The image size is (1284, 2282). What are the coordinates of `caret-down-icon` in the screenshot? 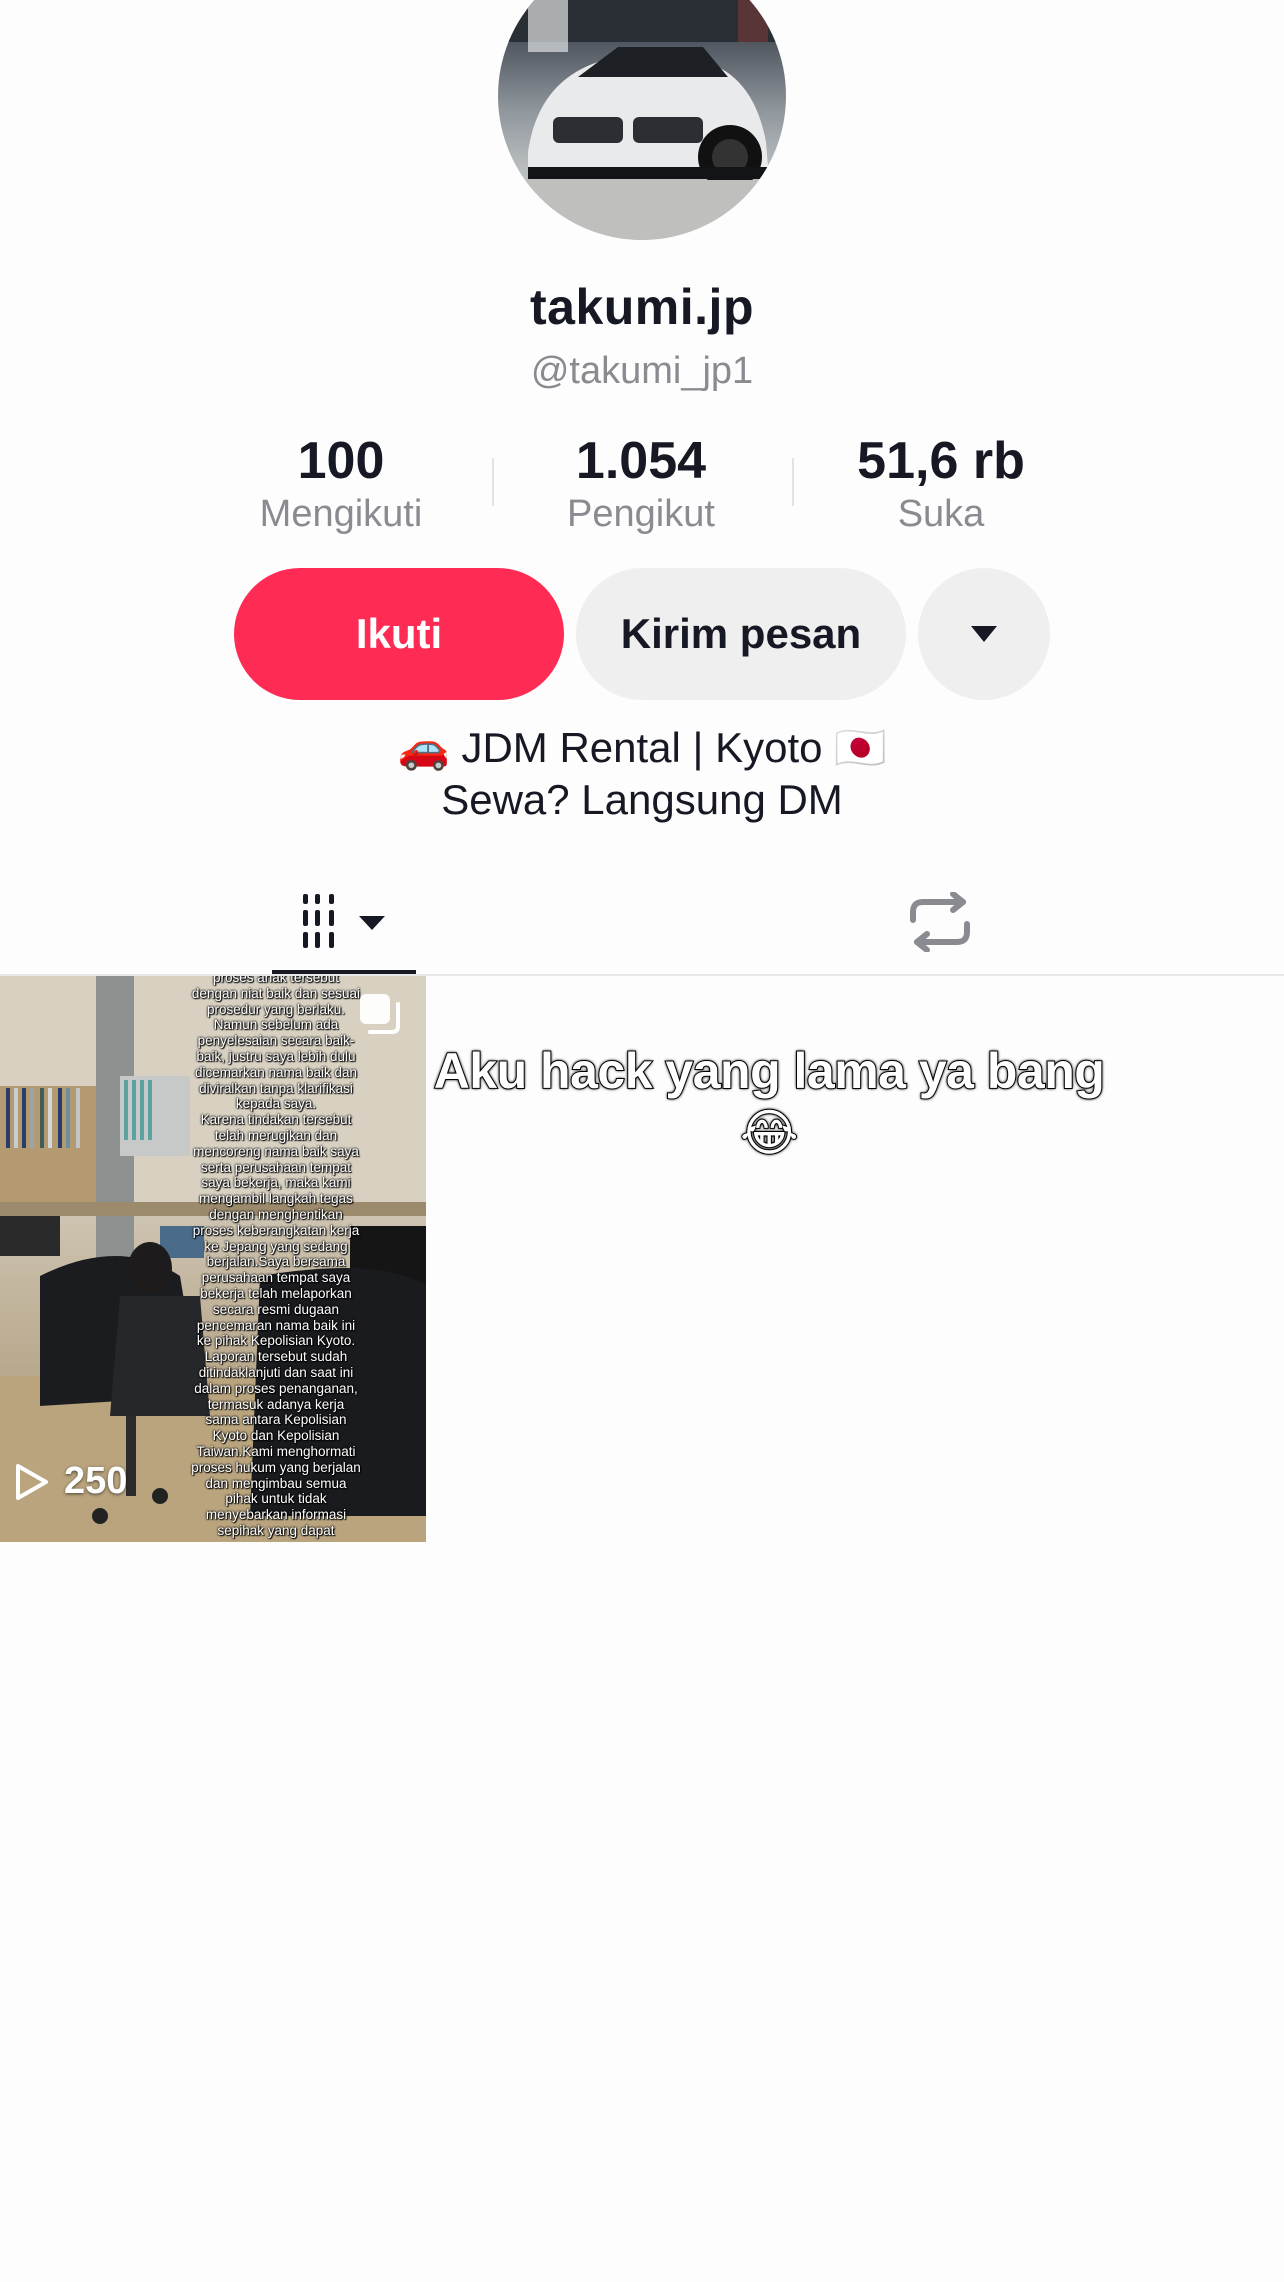 It's located at (984, 634).